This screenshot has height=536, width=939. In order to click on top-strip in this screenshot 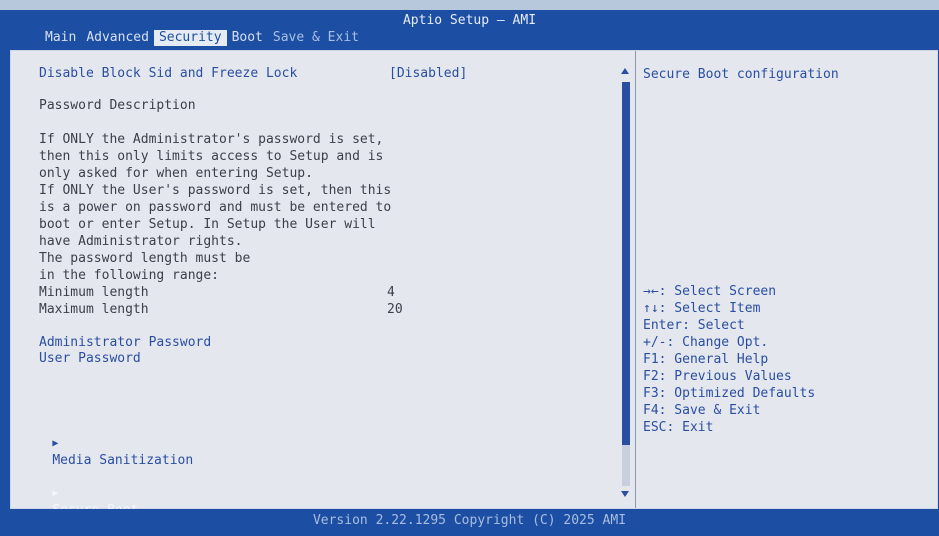, I will do `click(469, 5)`.